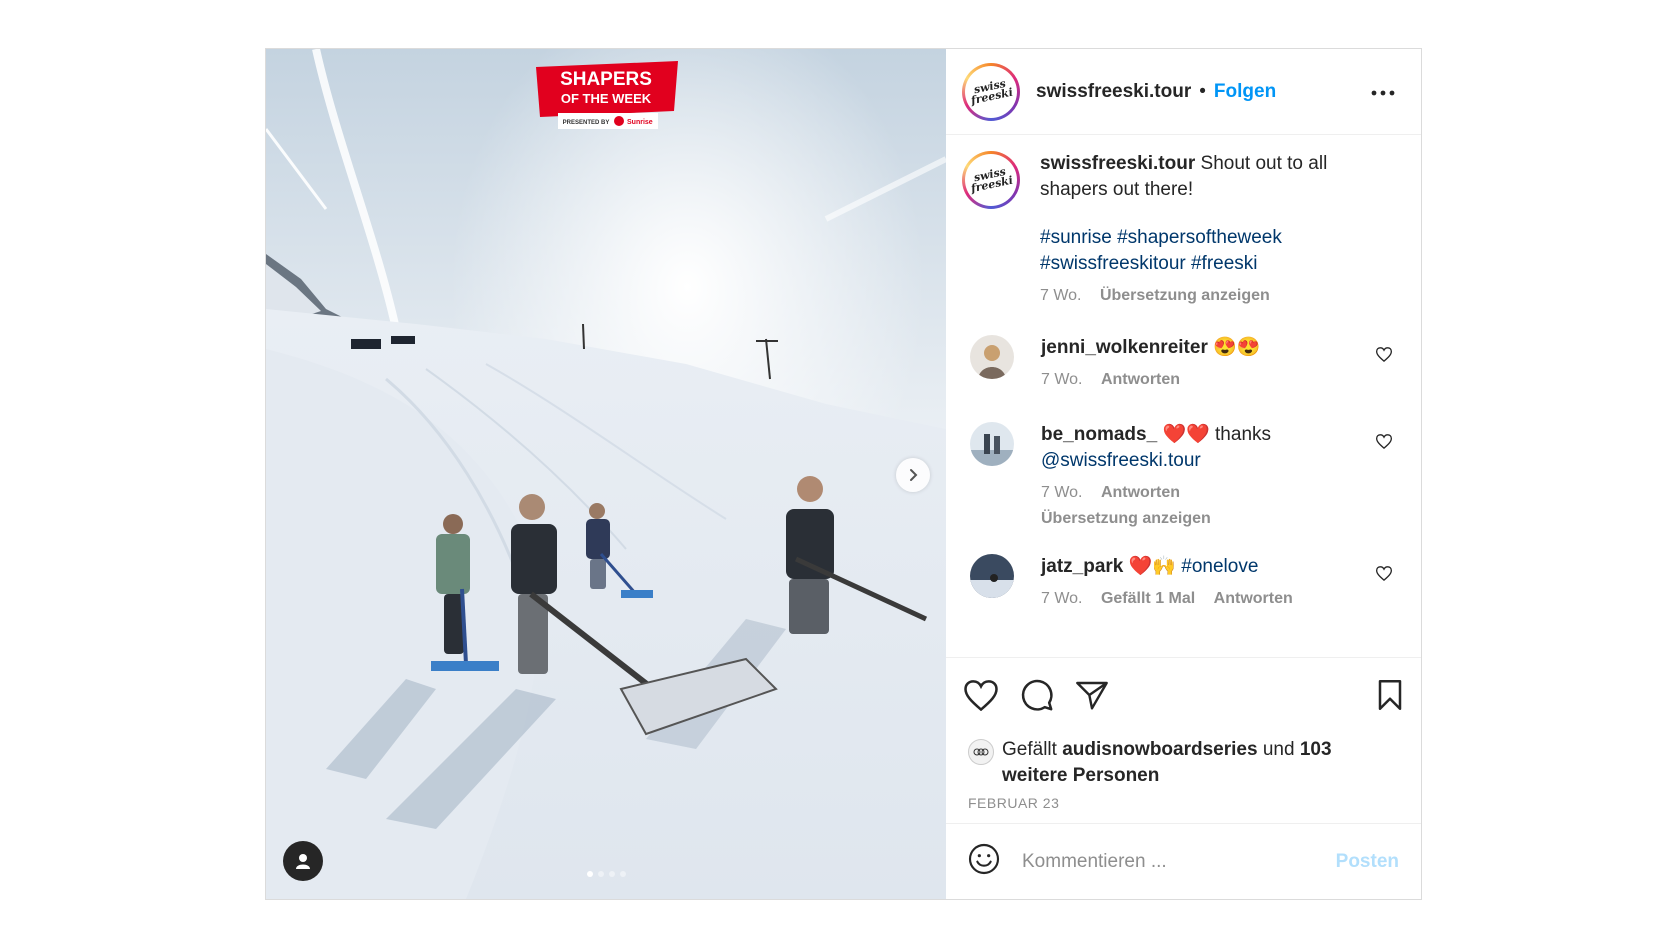 This screenshot has width=1680, height=945. I want to click on comment-username: be_nomads_, so click(1099, 434).